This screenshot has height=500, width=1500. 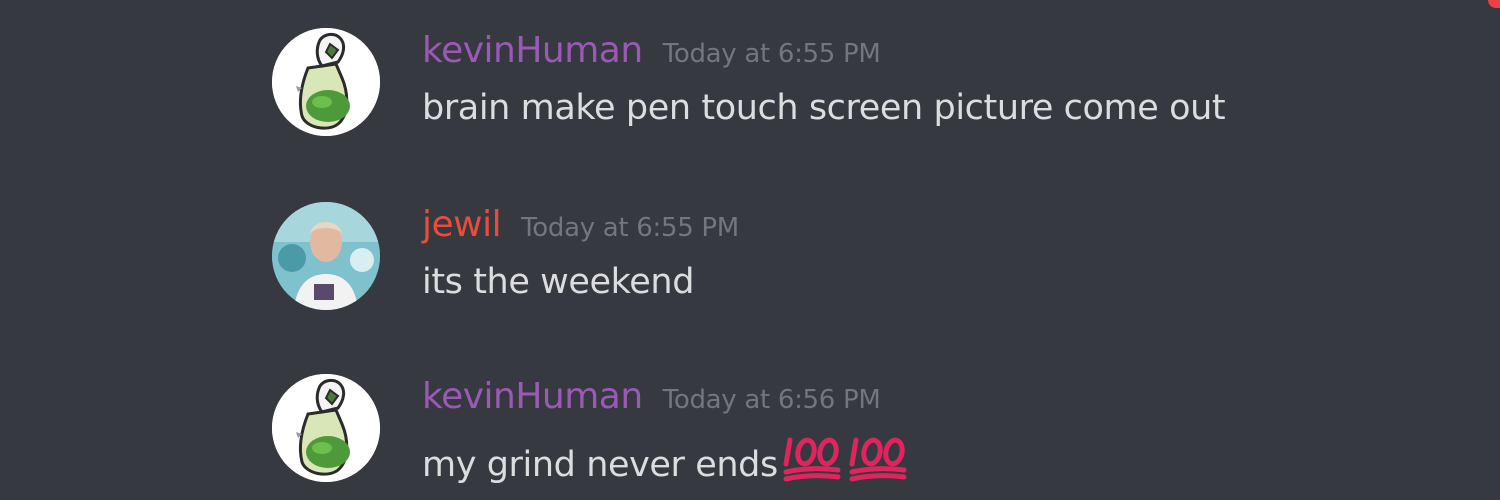 I want to click on message-text: my grind never ends, so click(x=600, y=465).